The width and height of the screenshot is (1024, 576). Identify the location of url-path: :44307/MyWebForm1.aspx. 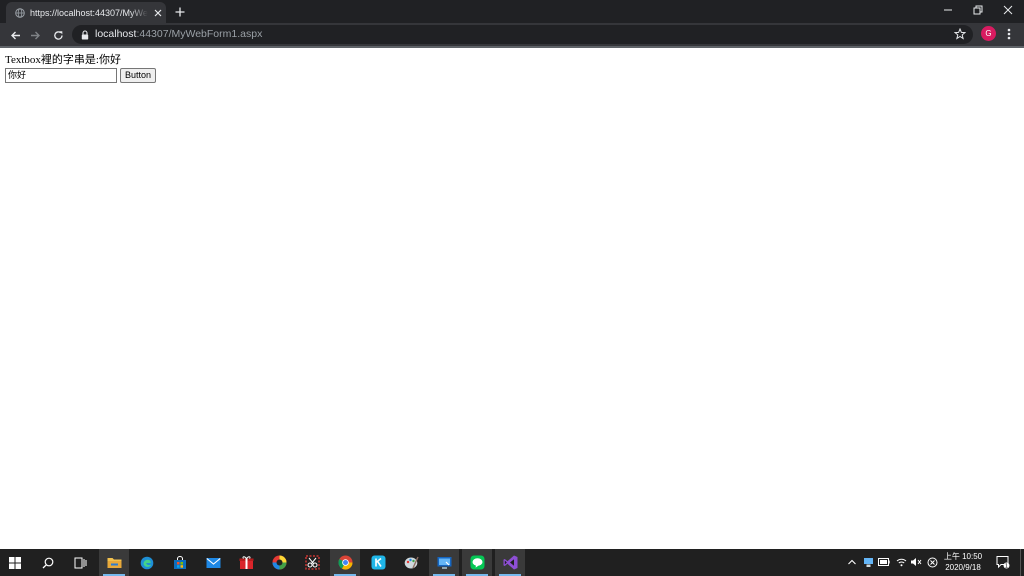
(199, 34).